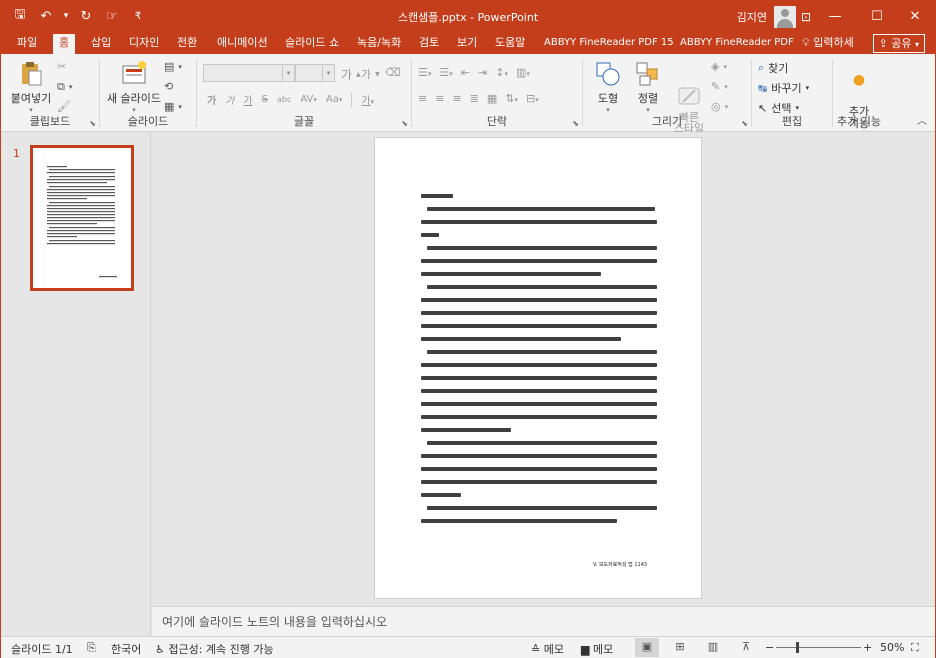  I want to click on new-slide-button: 새 슬라이드 ▾, so click(134, 87).